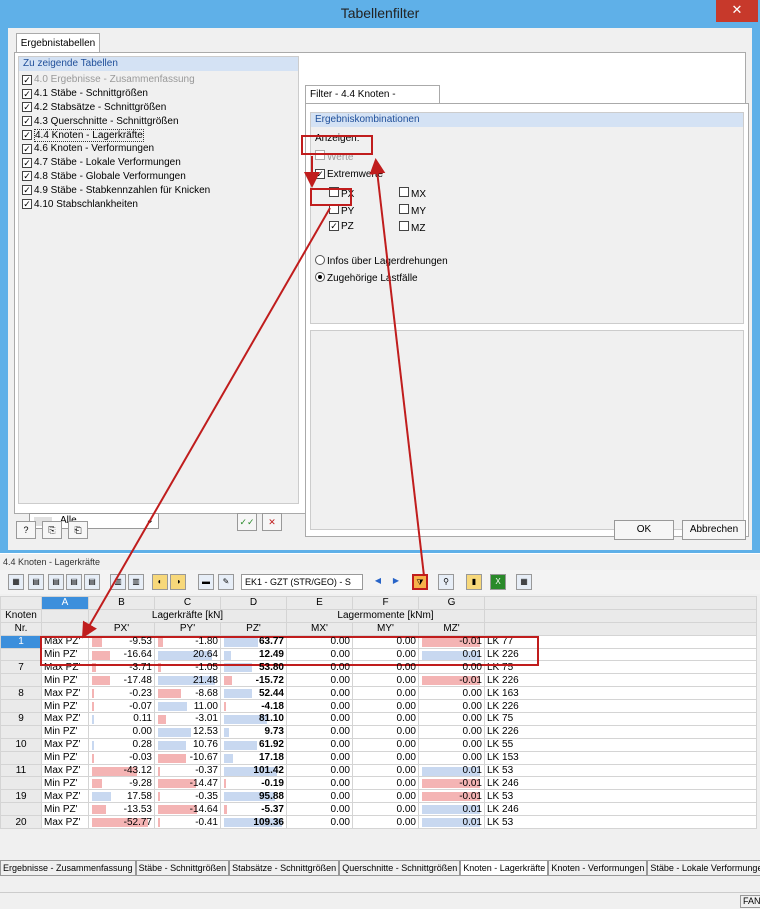 The width and height of the screenshot is (760, 909). What do you see at coordinates (187, 706) in the screenshot?
I see `cell-py: 11.00` at bounding box center [187, 706].